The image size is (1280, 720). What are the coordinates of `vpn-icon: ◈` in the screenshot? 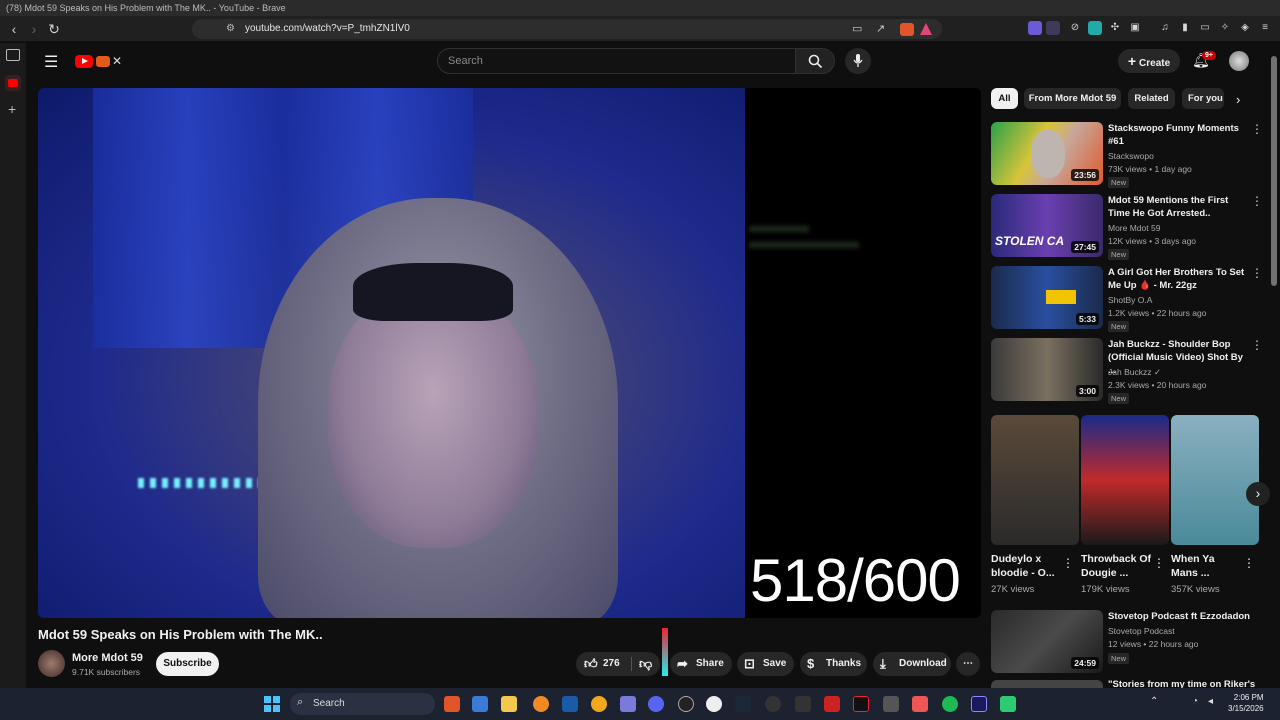 It's located at (1245, 28).